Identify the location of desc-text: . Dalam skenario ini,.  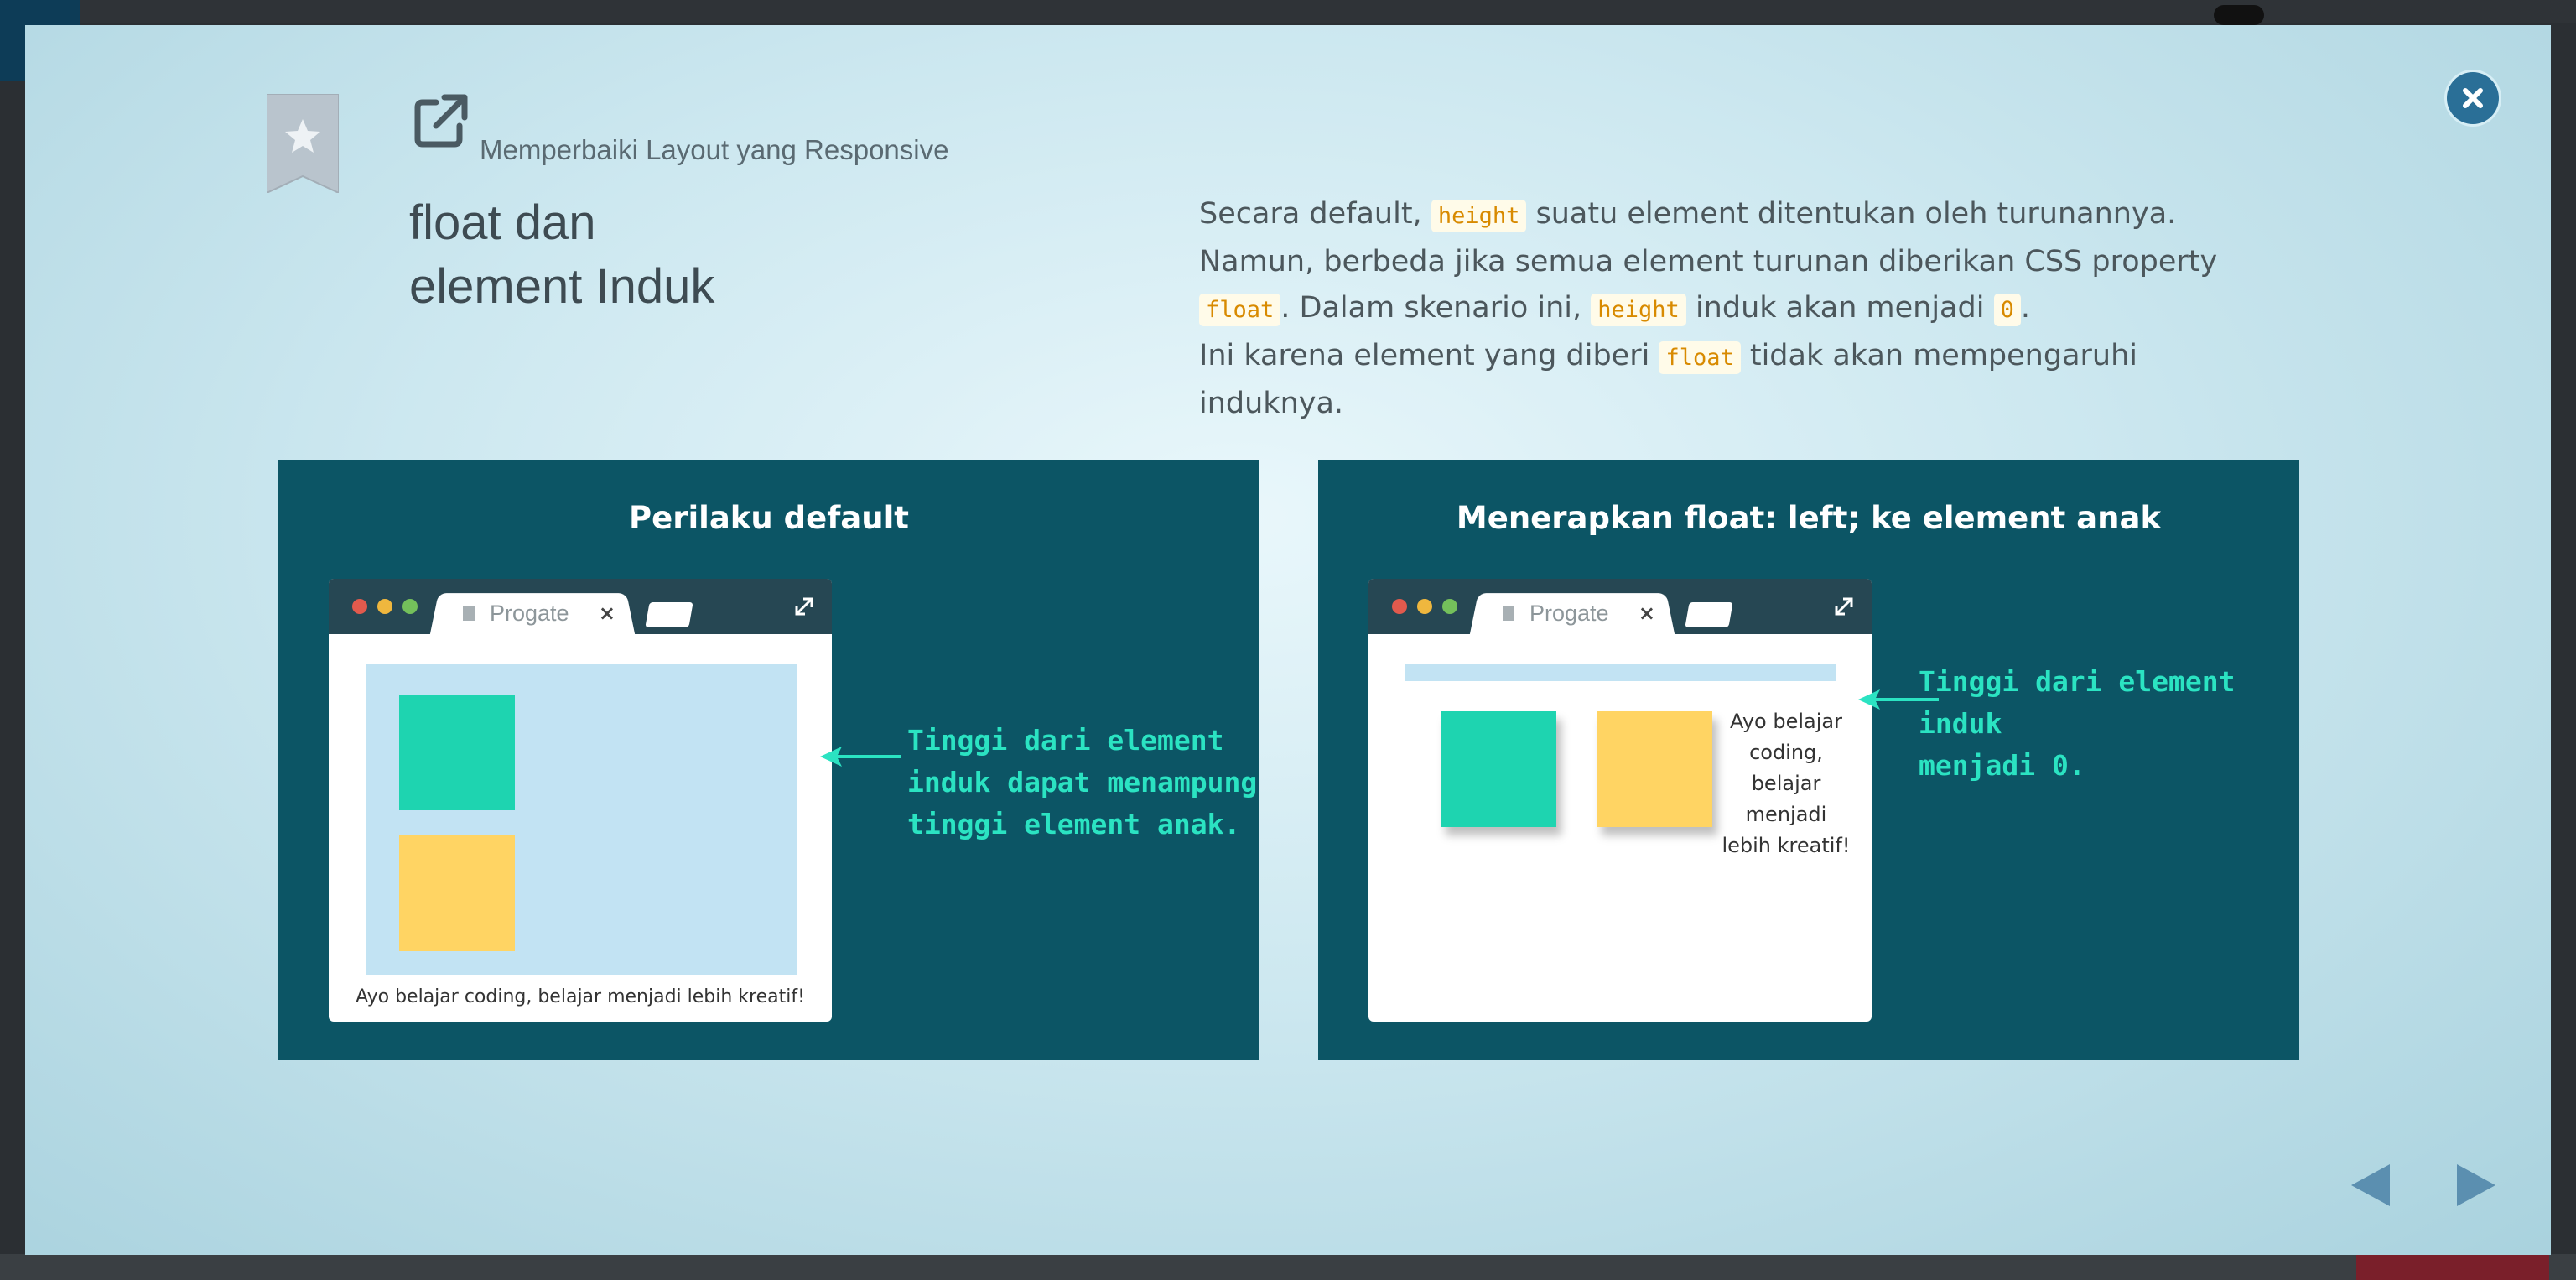
(1436, 308).